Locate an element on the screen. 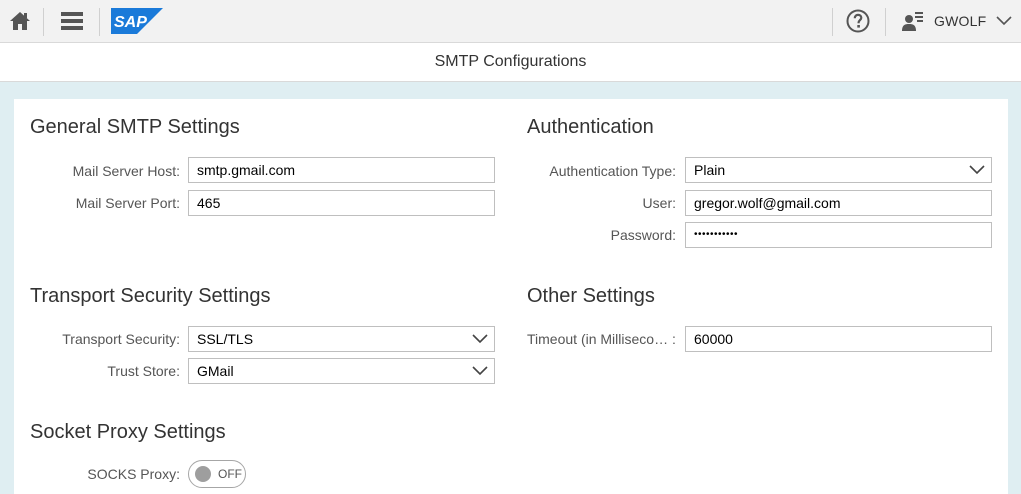  user-input: gregor.wolf@gmail.com is located at coordinates (838, 203).